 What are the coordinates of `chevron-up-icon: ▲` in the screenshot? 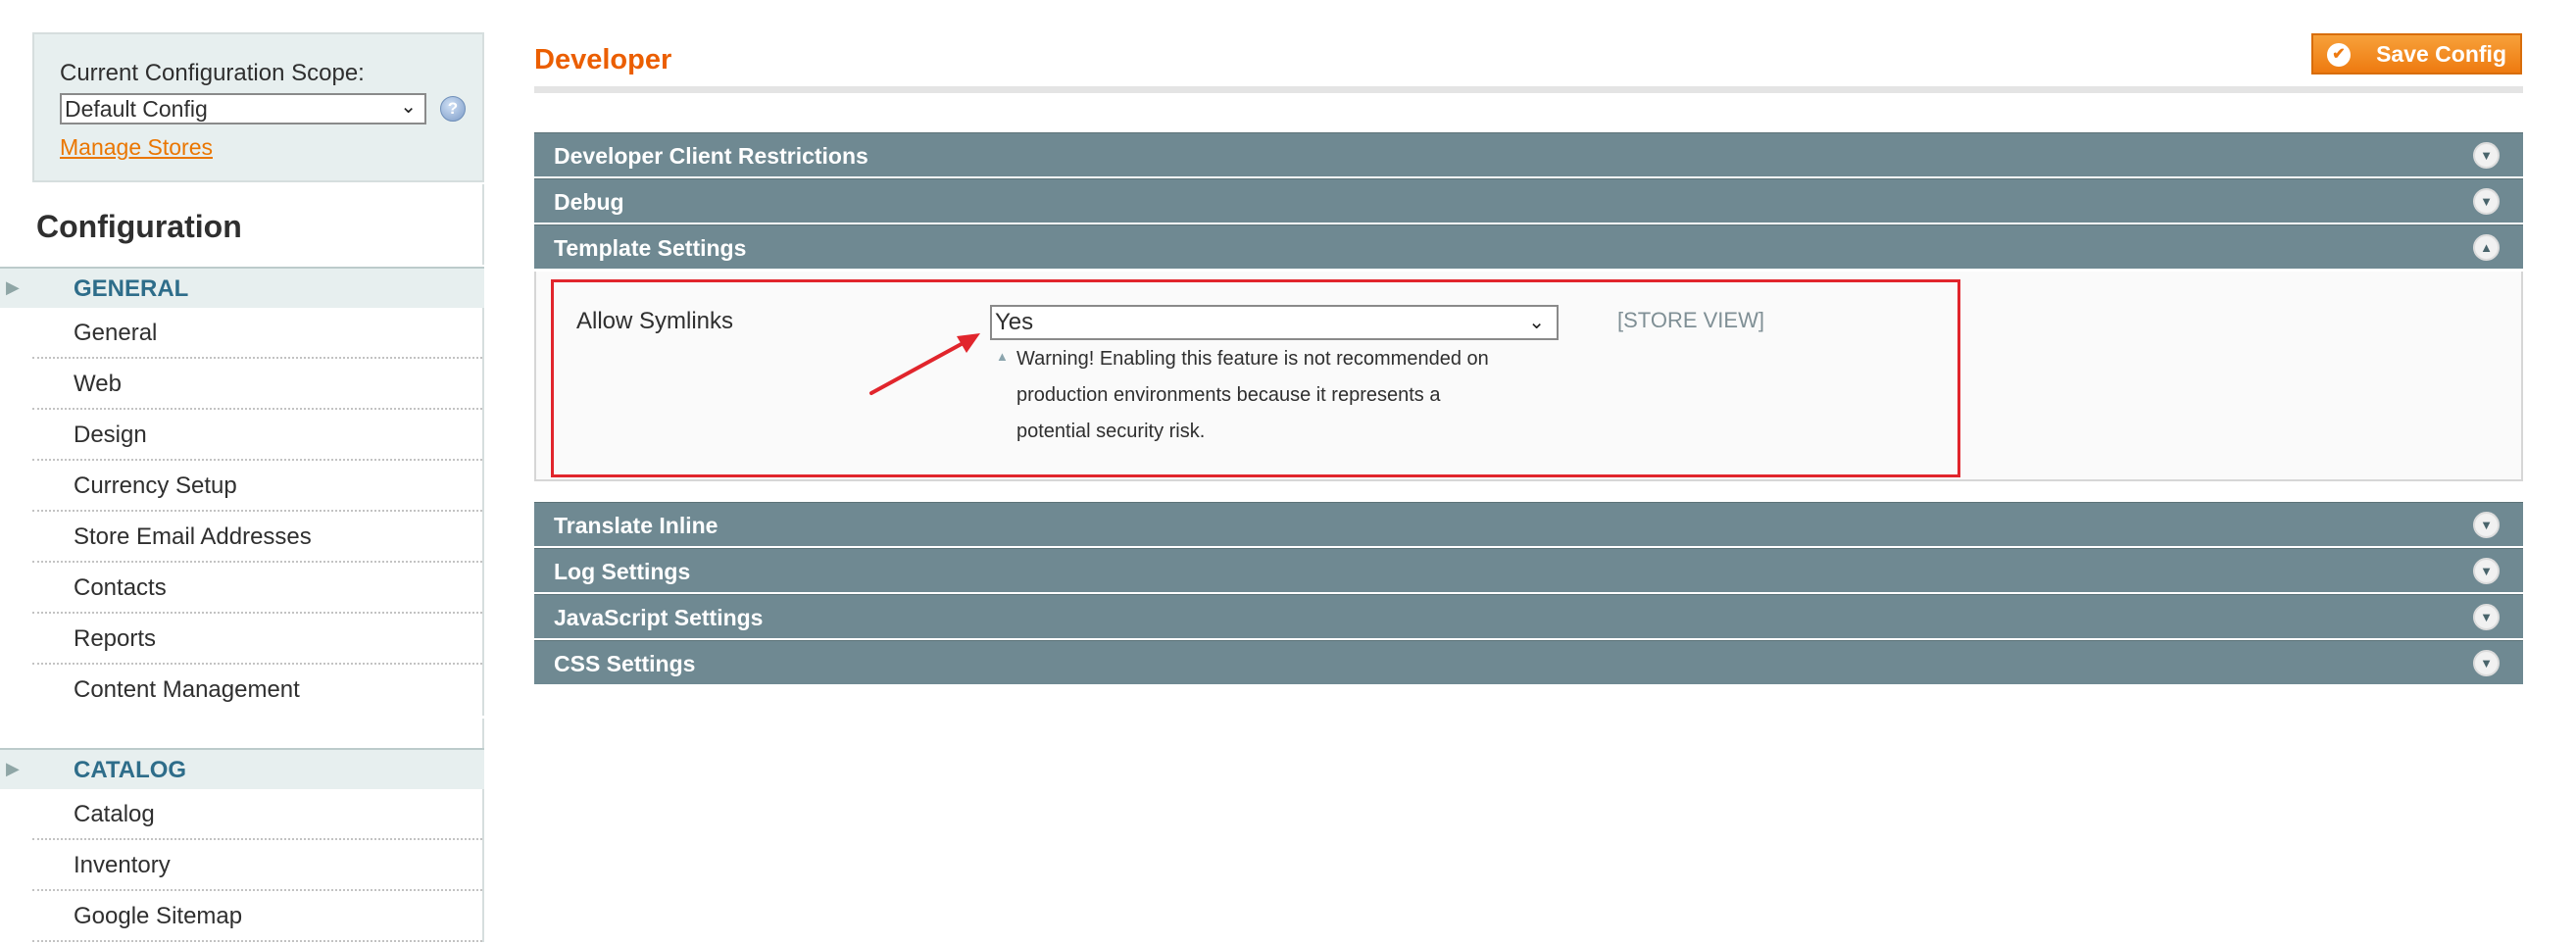 It's located at (2486, 247).